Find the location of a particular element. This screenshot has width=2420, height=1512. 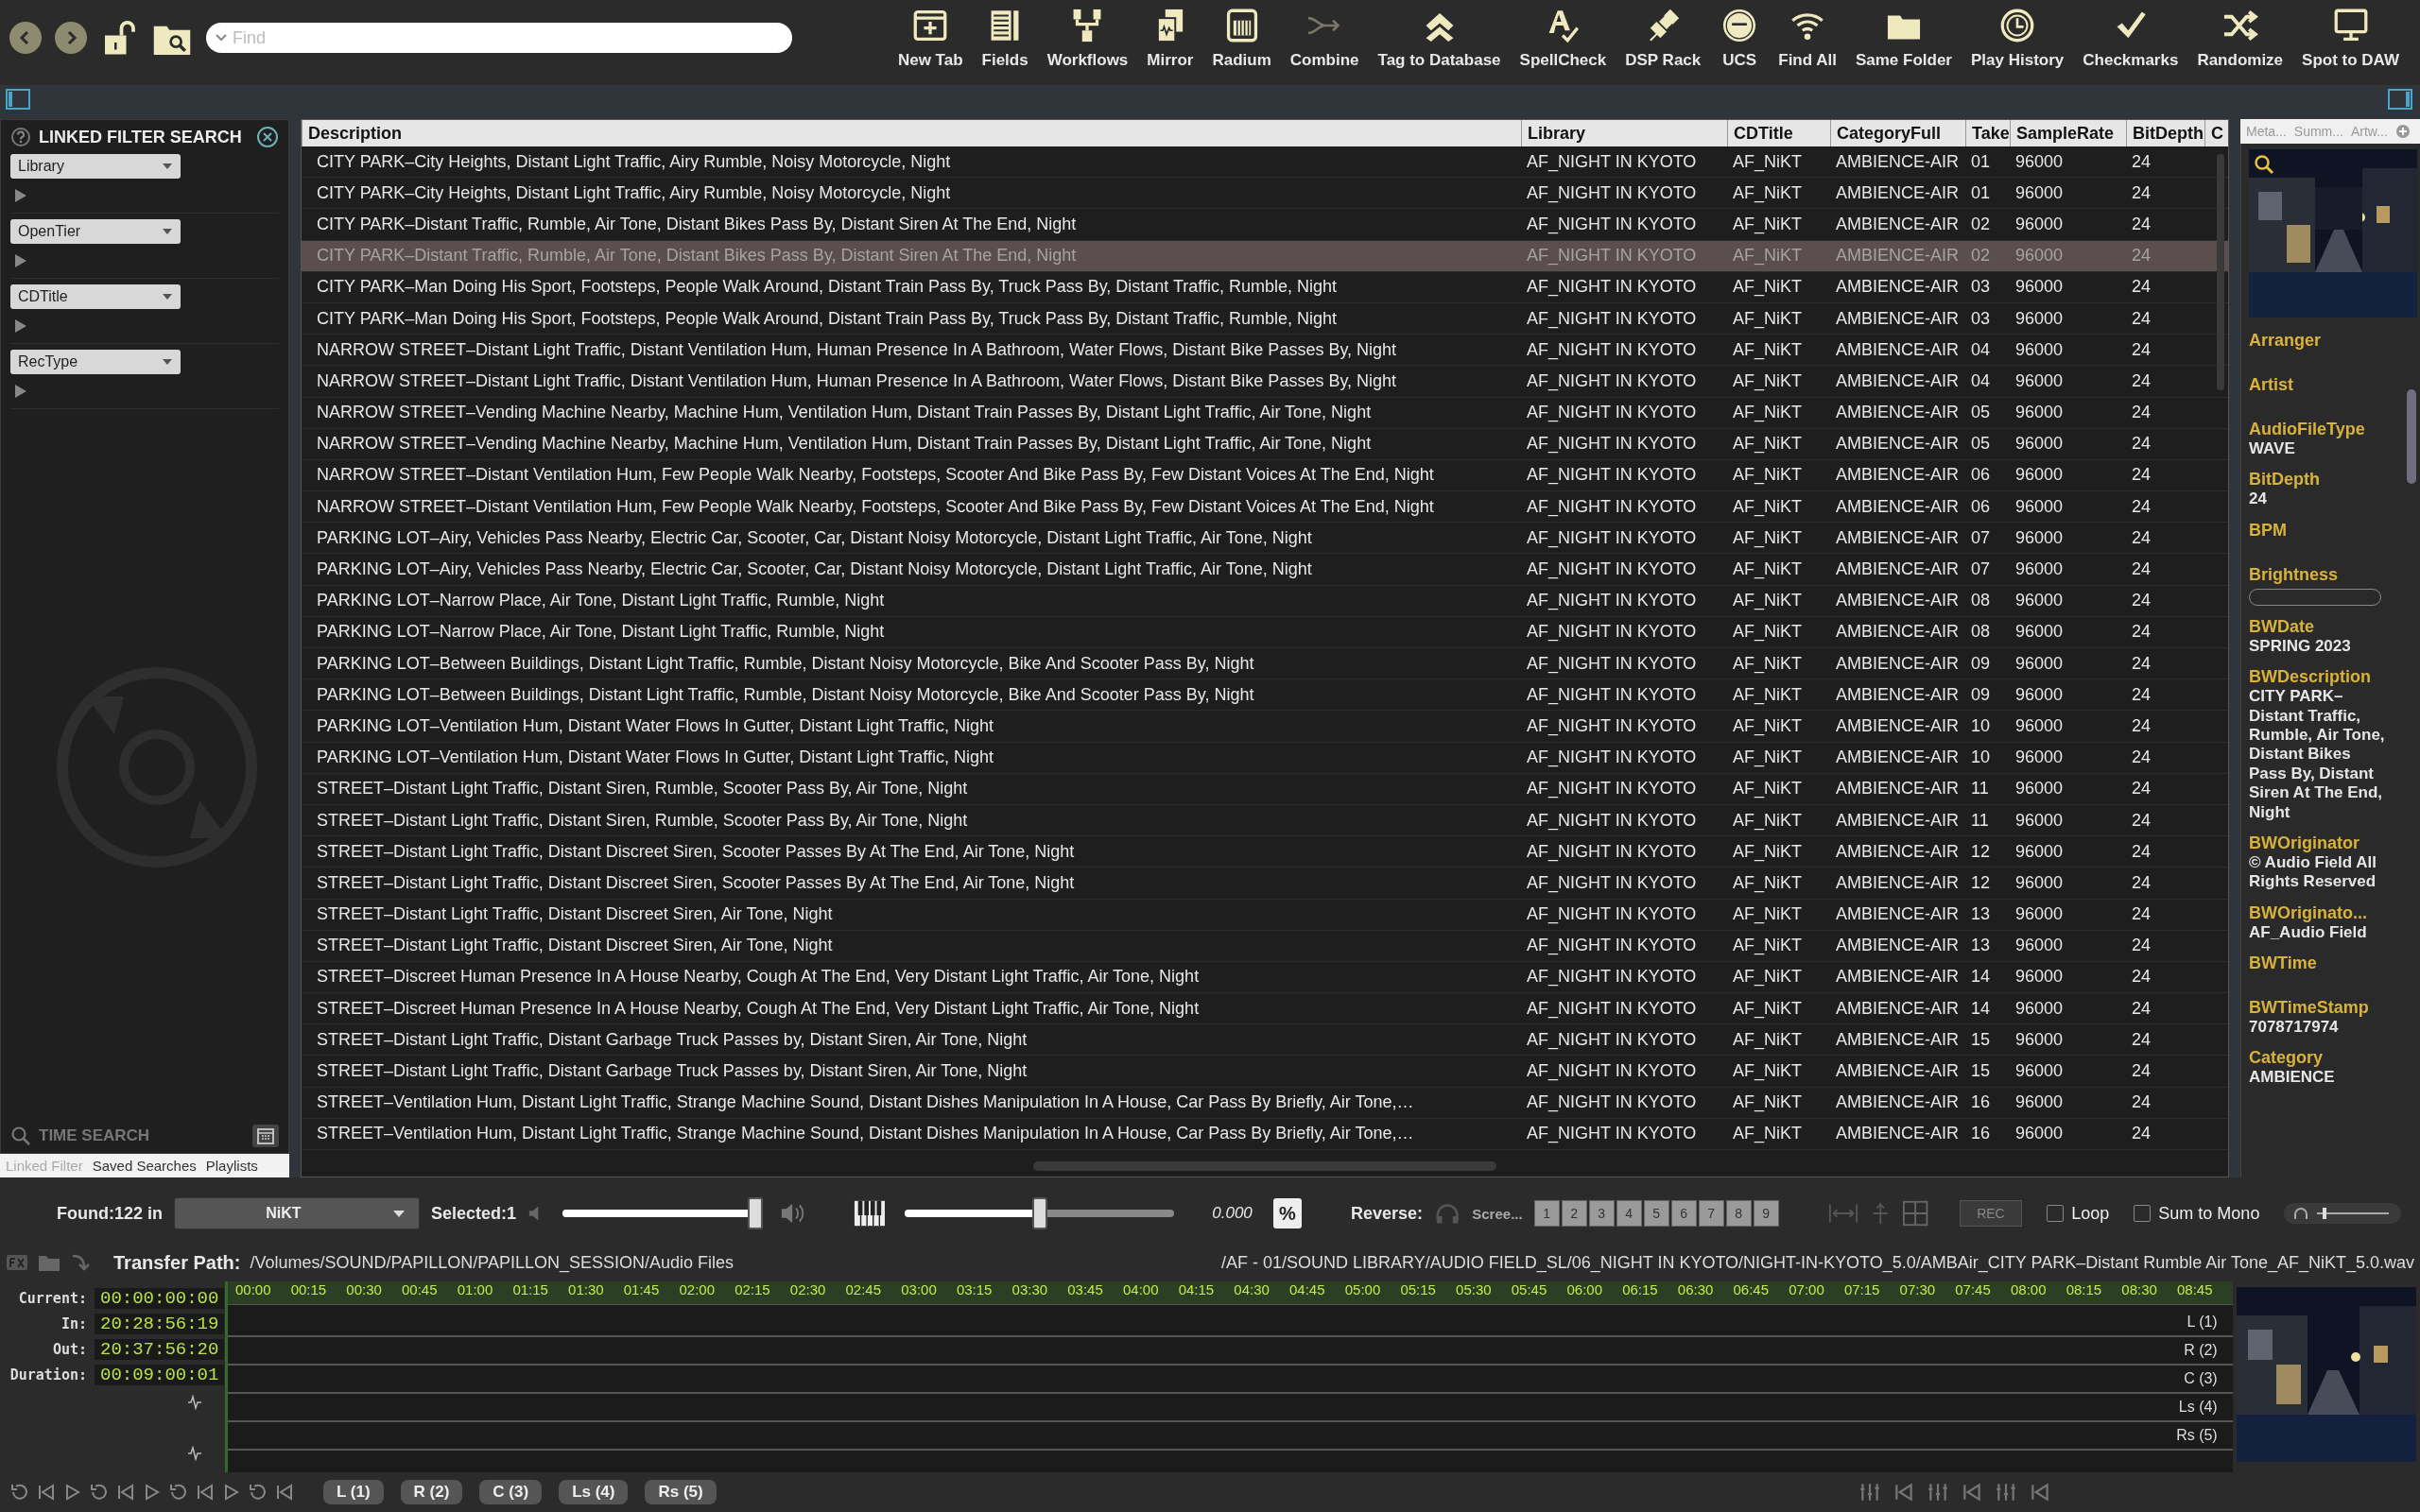

filter-dropdown: CDTitle is located at coordinates (95, 296).